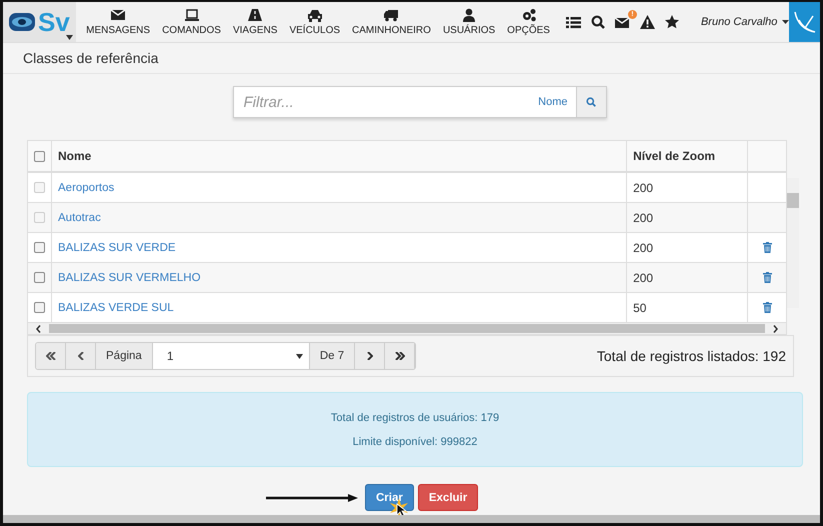 The height and width of the screenshot is (526, 823). Describe the element at coordinates (22, 22) in the screenshot. I see `eye-logo-icon` at that location.